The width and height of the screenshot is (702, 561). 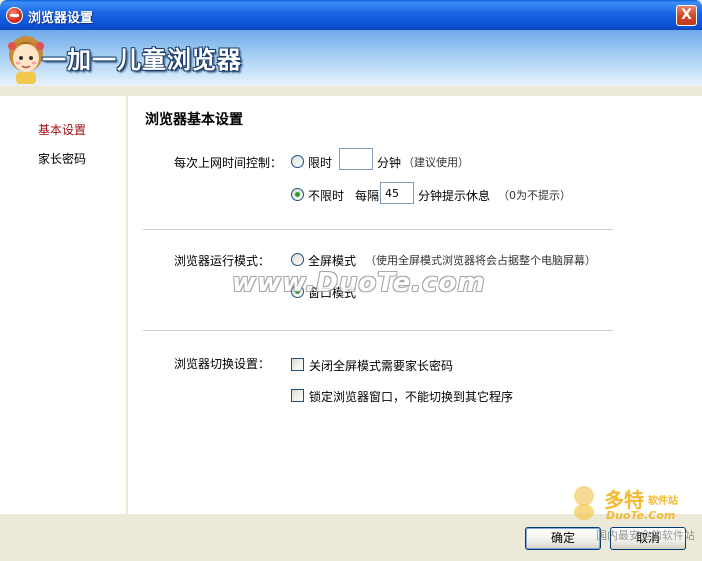 I want to click on checkbox-lock-window, so click(x=297, y=395).